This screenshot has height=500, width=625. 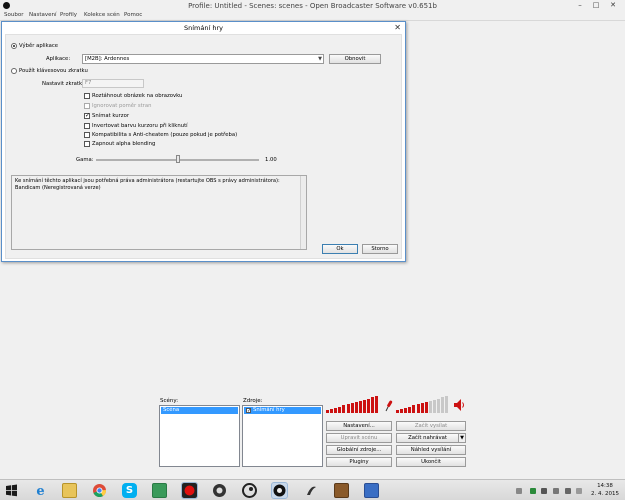 I want to click on chrome-icon, so click(x=99, y=490).